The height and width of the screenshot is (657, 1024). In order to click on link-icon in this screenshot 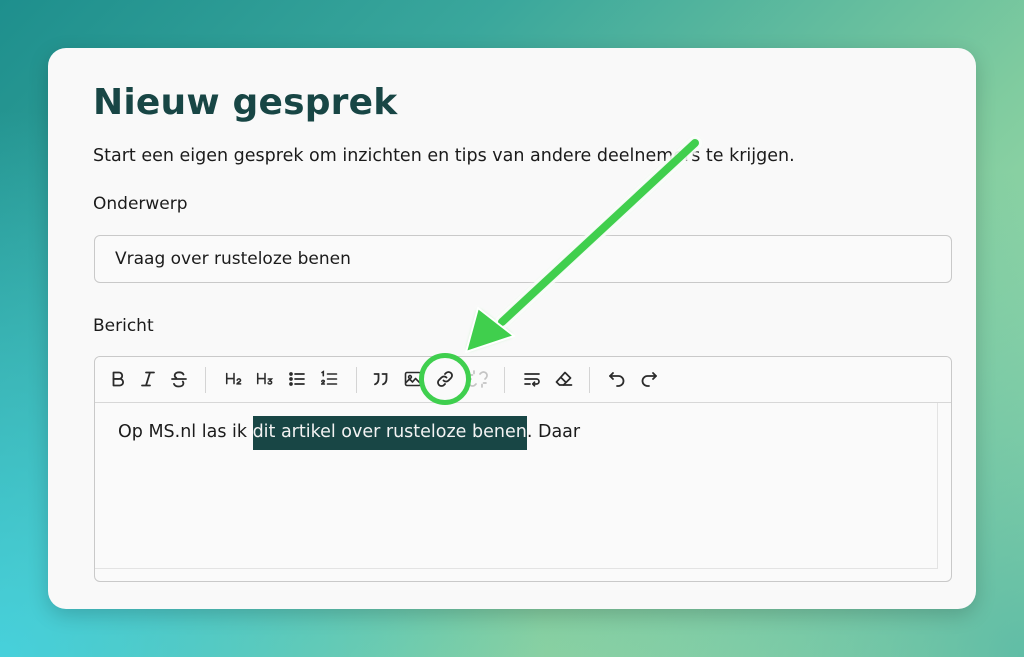, I will do `click(445, 379)`.